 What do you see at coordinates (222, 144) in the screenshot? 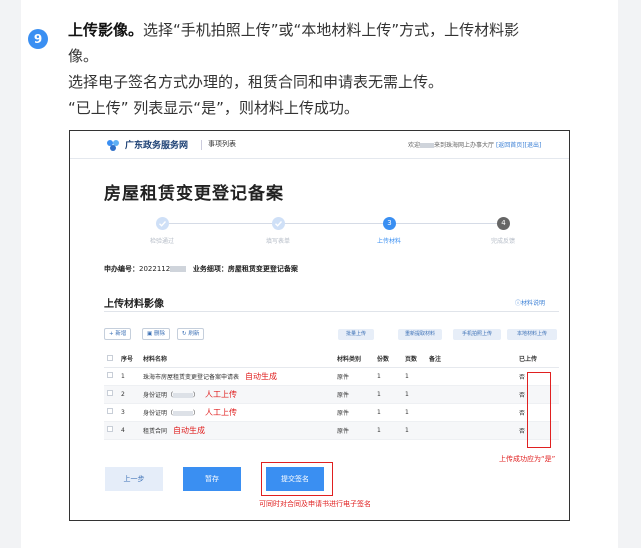
I see `nav-item-list: 事项列表` at bounding box center [222, 144].